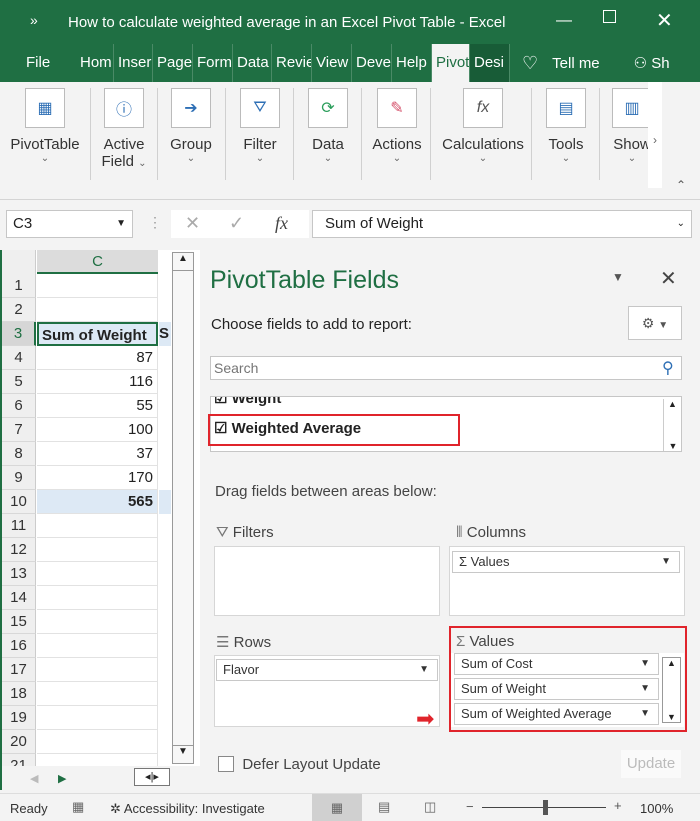 The width and height of the screenshot is (700, 821). I want to click on tab-design: Desi, so click(490, 63).